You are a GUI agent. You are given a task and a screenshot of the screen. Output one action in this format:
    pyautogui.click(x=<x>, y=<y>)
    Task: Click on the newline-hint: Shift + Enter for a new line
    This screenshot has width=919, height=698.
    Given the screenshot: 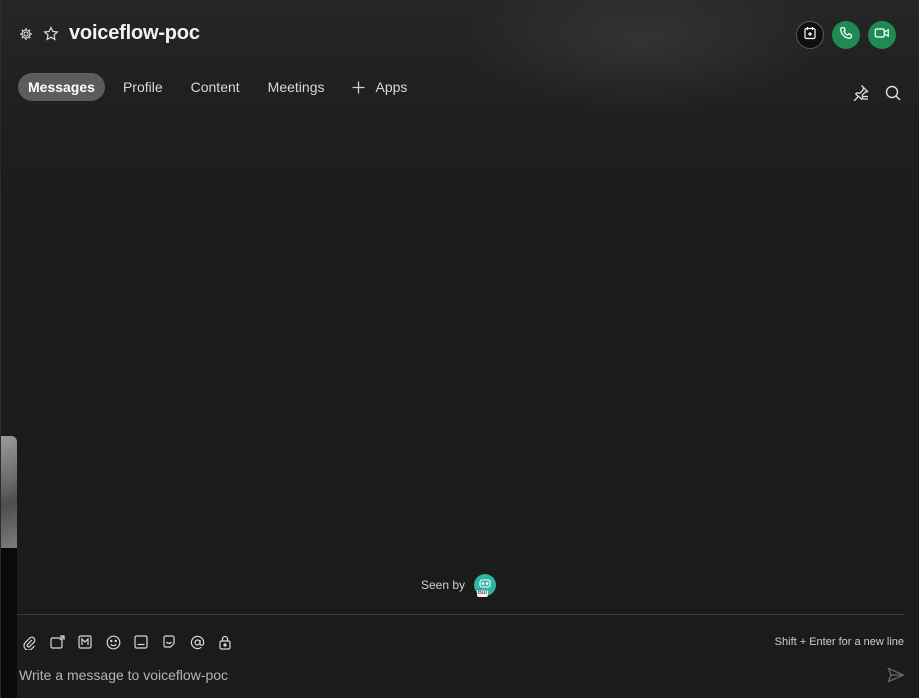 What is the action you would take?
    pyautogui.click(x=839, y=642)
    